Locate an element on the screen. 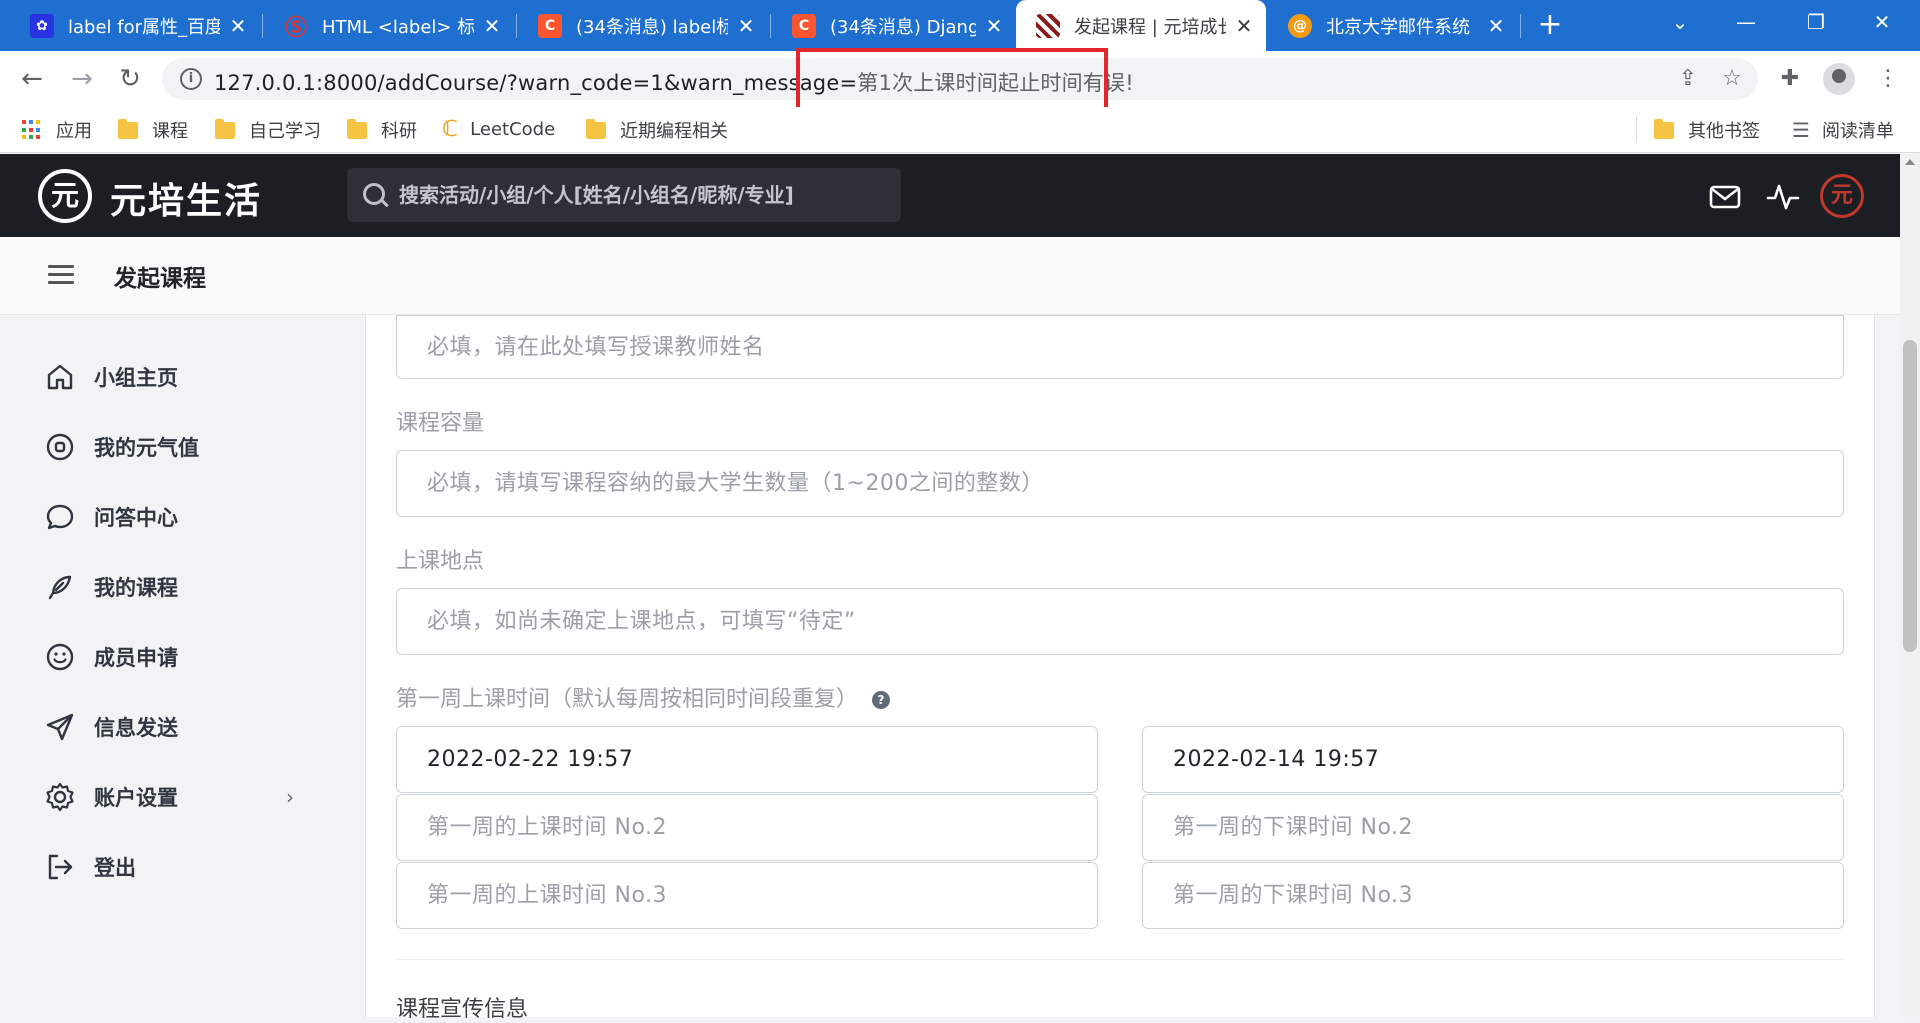 The height and width of the screenshot is (1023, 1920). page-scrollbar is located at coordinates (1910, 585).